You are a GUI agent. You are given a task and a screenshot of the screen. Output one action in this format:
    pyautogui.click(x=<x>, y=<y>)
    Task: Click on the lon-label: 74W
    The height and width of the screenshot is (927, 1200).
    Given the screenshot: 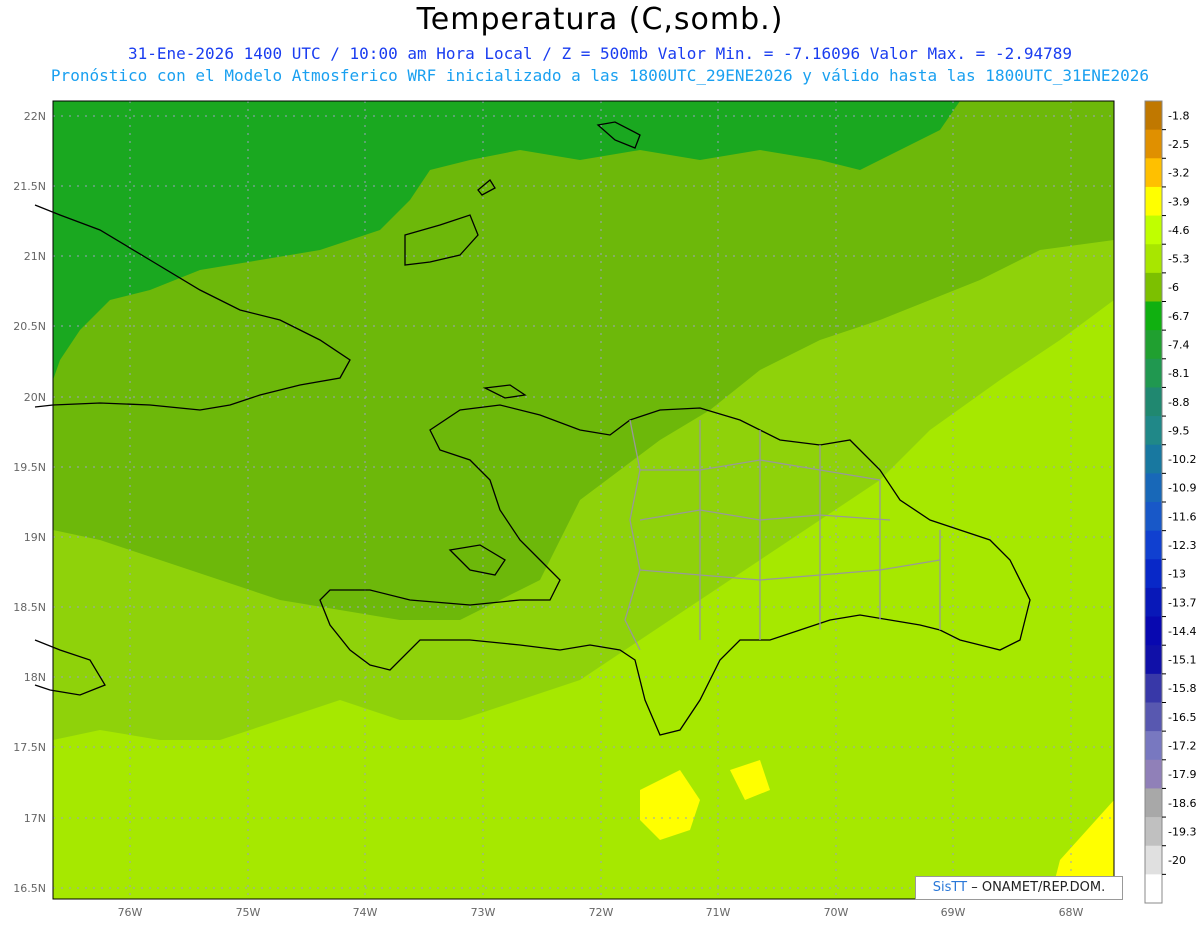 What is the action you would take?
    pyautogui.click(x=365, y=912)
    